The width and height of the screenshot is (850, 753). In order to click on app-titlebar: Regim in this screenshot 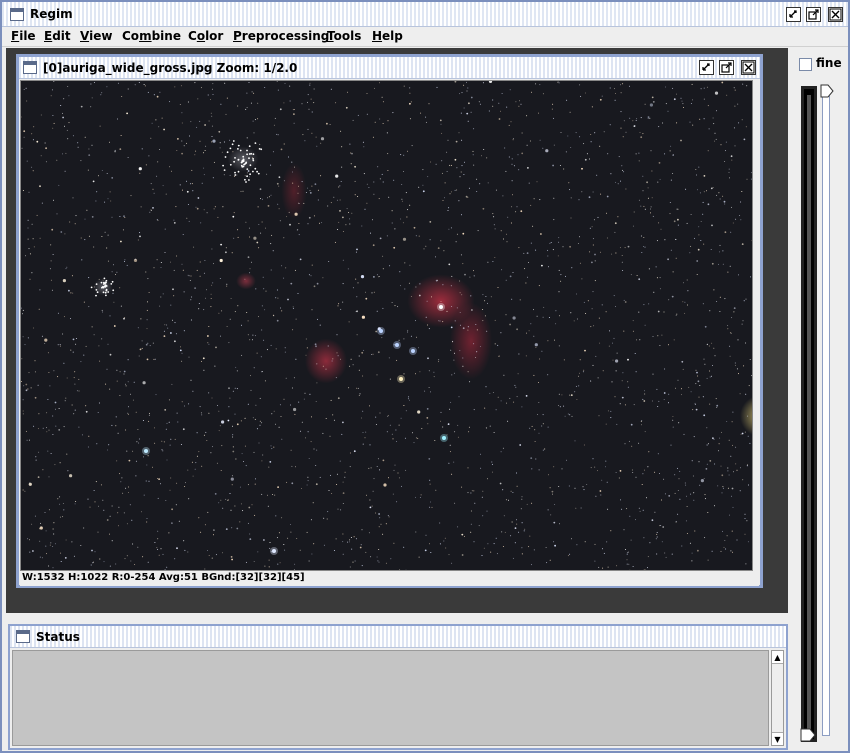, I will do `click(425, 14)`.